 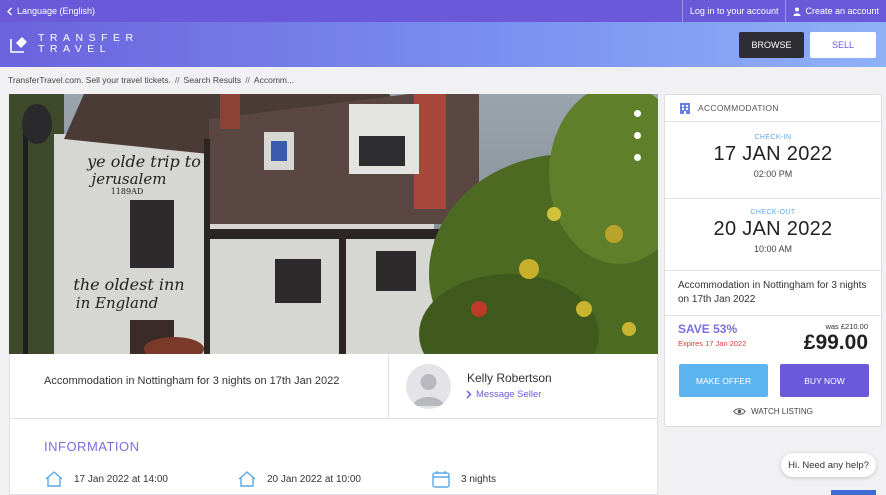 I want to click on create-account-link: Create an account, so click(x=835, y=11).